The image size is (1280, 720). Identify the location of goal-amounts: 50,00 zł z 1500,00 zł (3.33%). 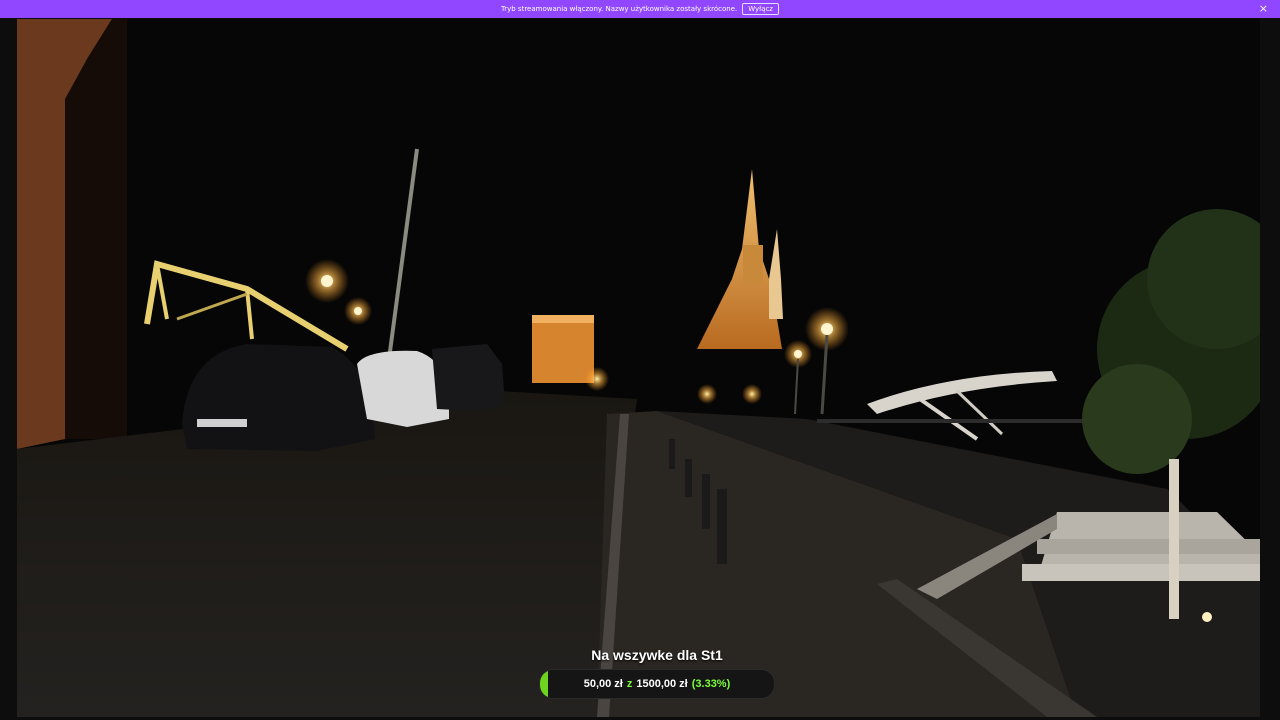
(657, 684).